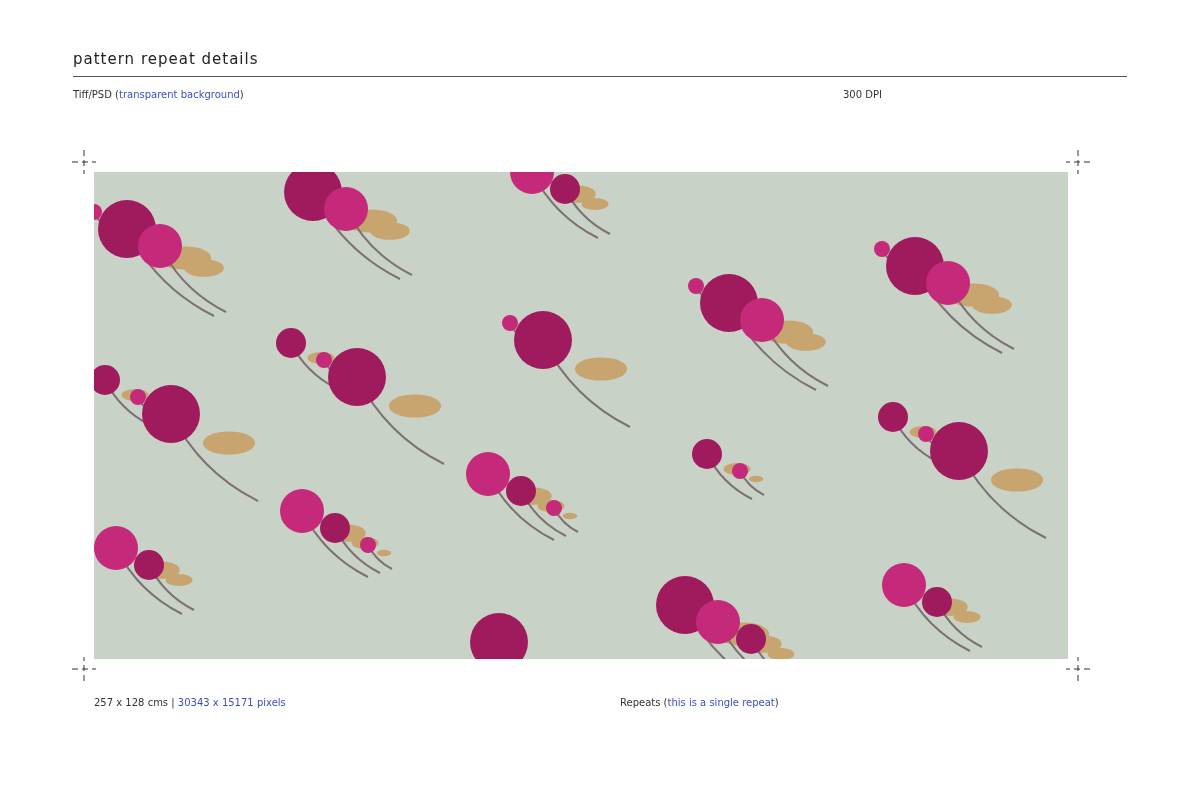  What do you see at coordinates (721, 702) in the screenshot?
I see `link: this is a single repeat` at bounding box center [721, 702].